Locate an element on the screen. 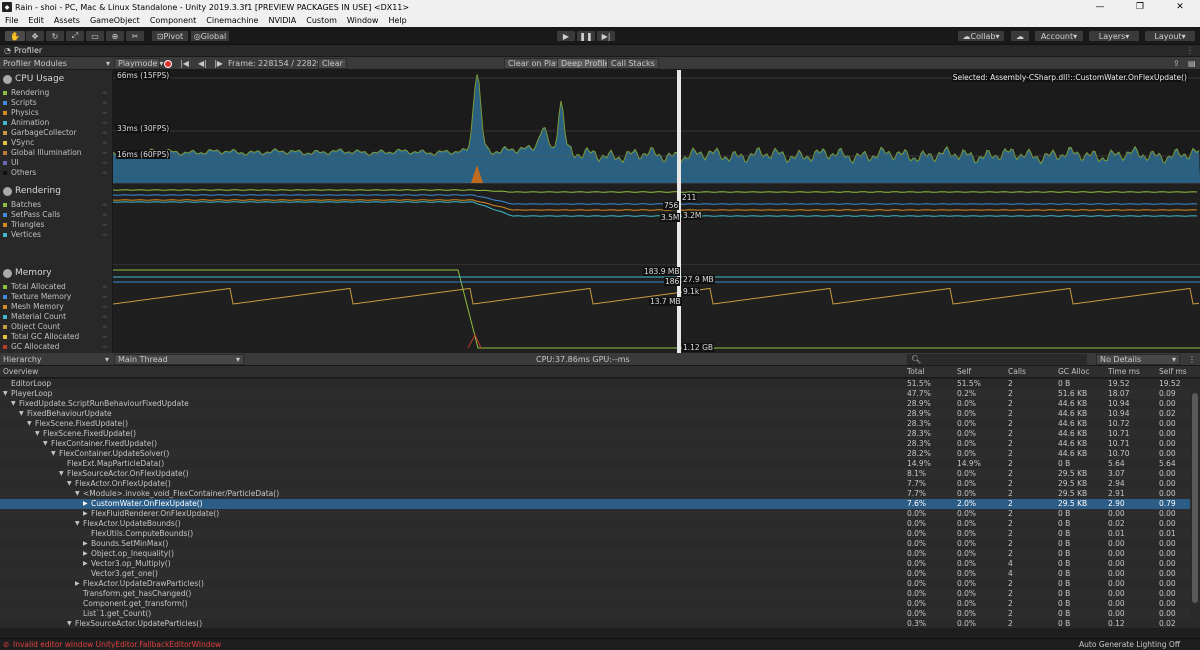 Image resolution: width=1200 pixels, height=650 pixels. module-legend-item: SetPass Calls ═ is located at coordinates (56, 214).